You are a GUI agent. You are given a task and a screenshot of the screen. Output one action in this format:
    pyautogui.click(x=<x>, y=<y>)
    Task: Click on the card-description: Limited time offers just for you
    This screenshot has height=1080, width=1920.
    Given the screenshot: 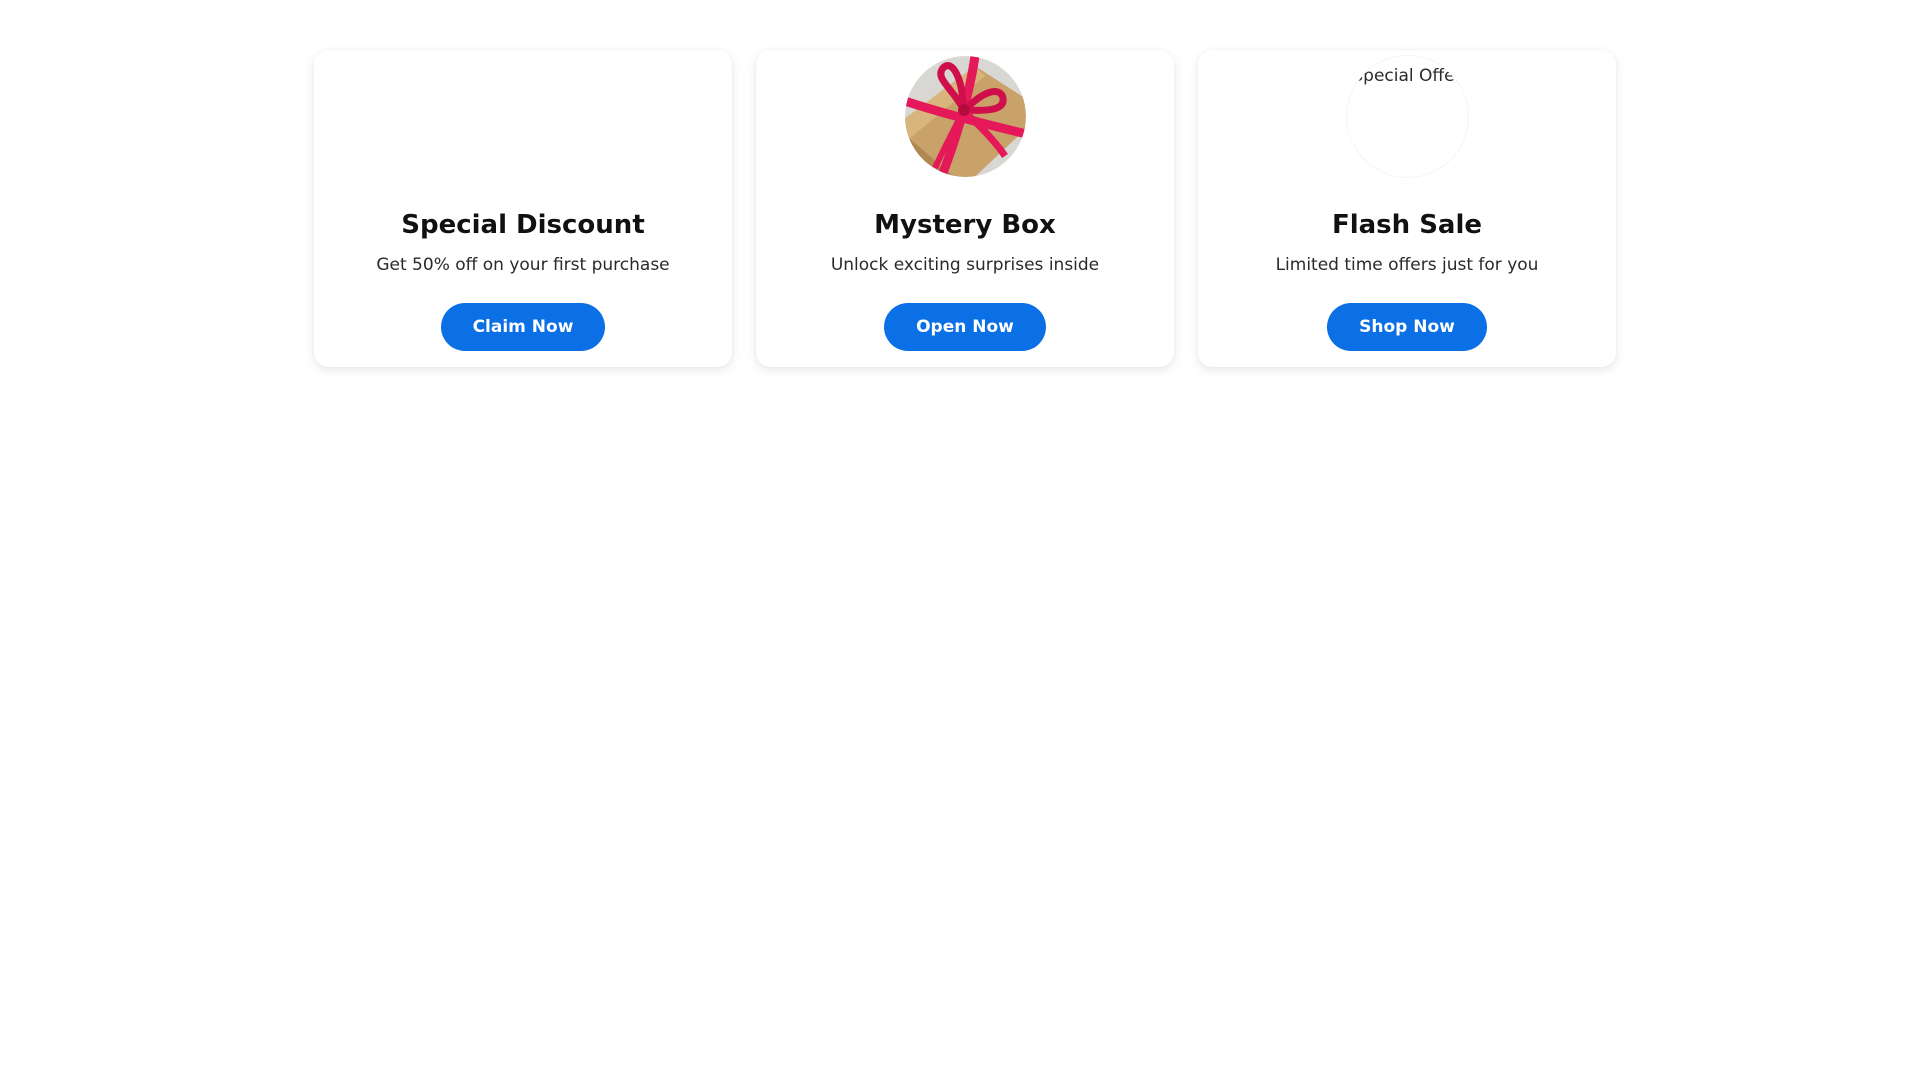 What is the action you would take?
    pyautogui.click(x=1407, y=265)
    